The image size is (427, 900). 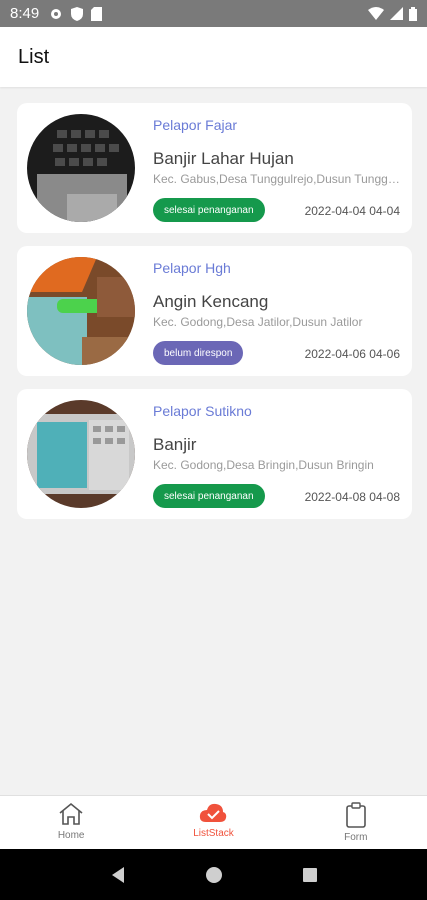 I want to click on nav-home-label: Home, so click(x=71, y=835).